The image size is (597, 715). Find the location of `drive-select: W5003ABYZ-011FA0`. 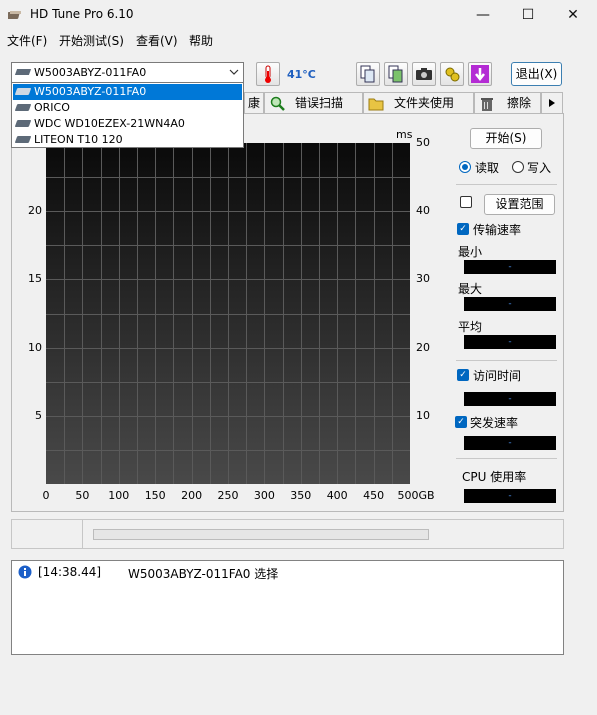

drive-select: W5003ABYZ-011FA0 is located at coordinates (127, 72).